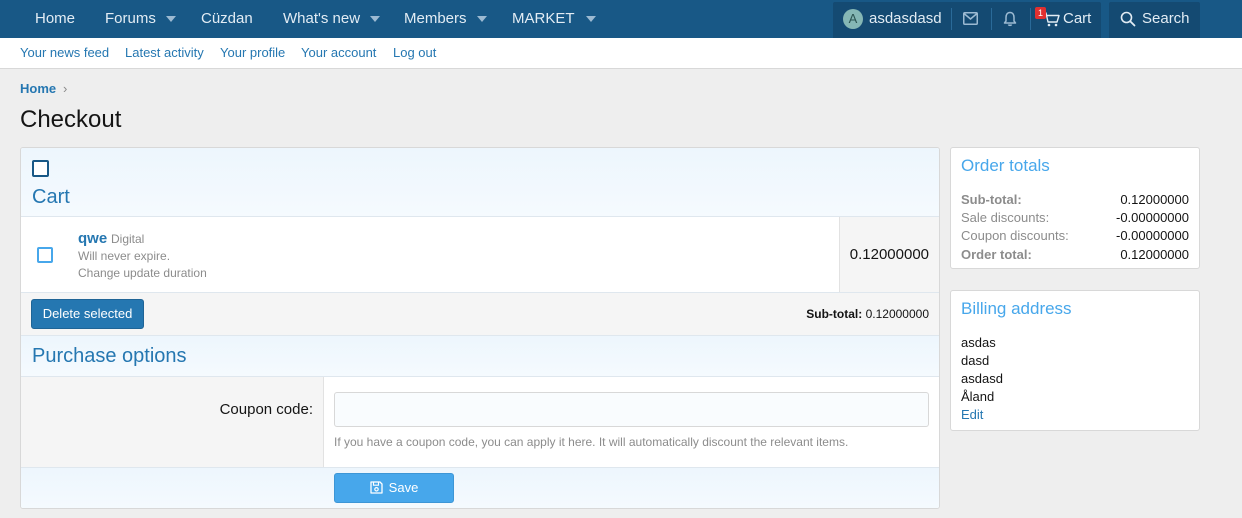 The image size is (1242, 518). Describe the element at coordinates (266, 409) in the screenshot. I see `coupon-label: Coupon code:` at that location.